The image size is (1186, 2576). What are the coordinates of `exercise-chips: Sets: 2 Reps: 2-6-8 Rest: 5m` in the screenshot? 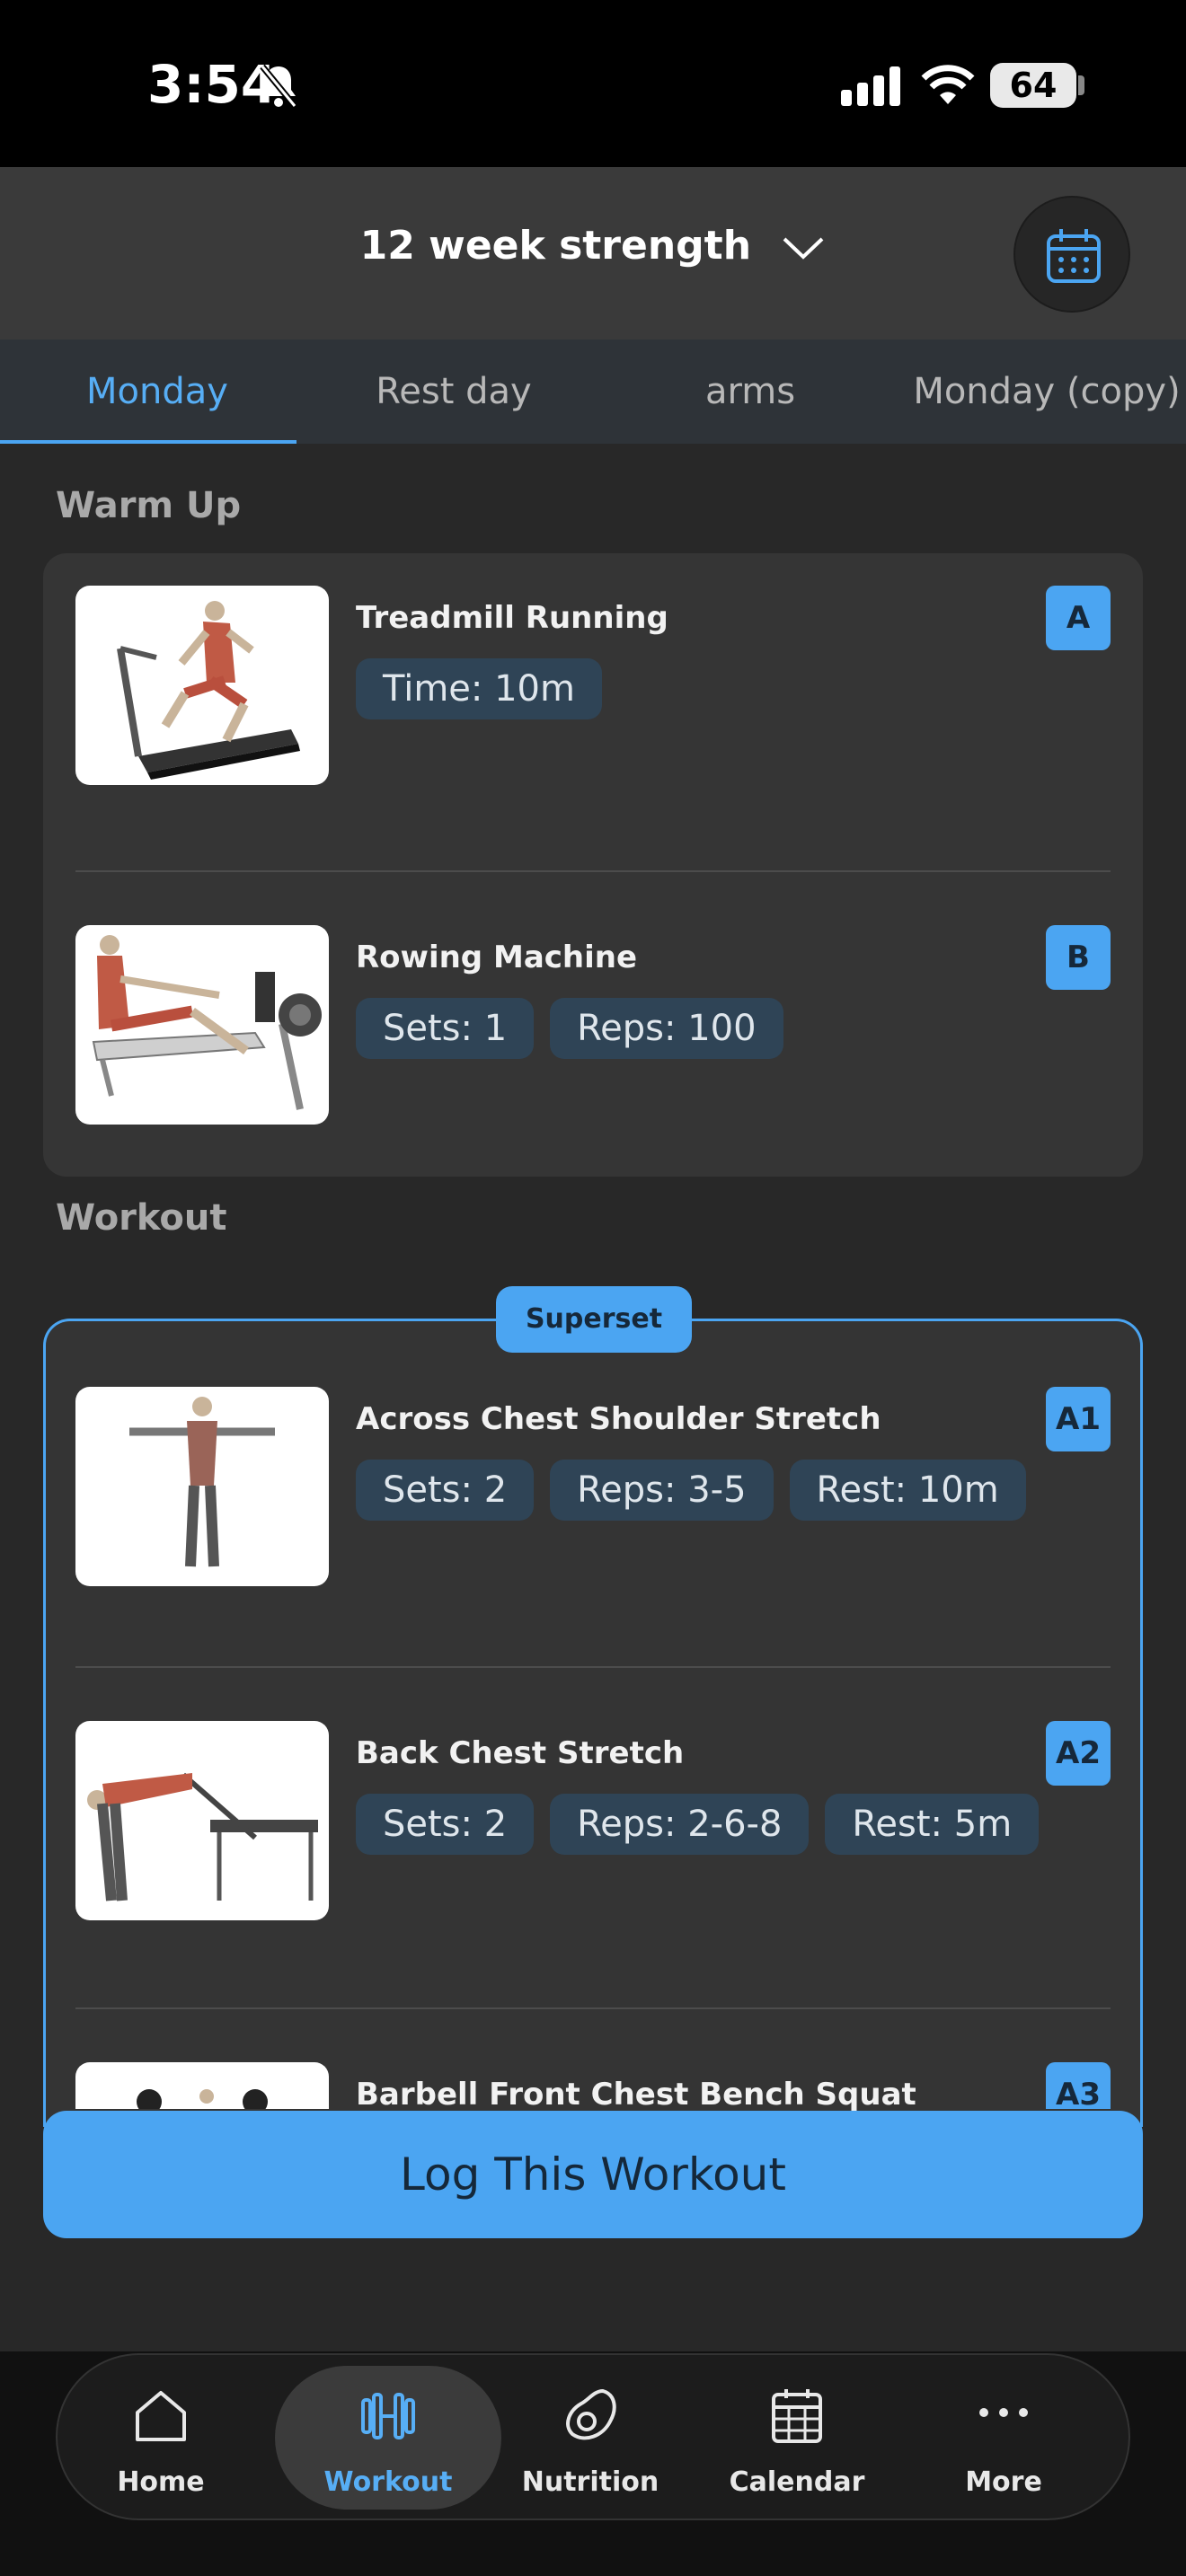 It's located at (698, 1824).